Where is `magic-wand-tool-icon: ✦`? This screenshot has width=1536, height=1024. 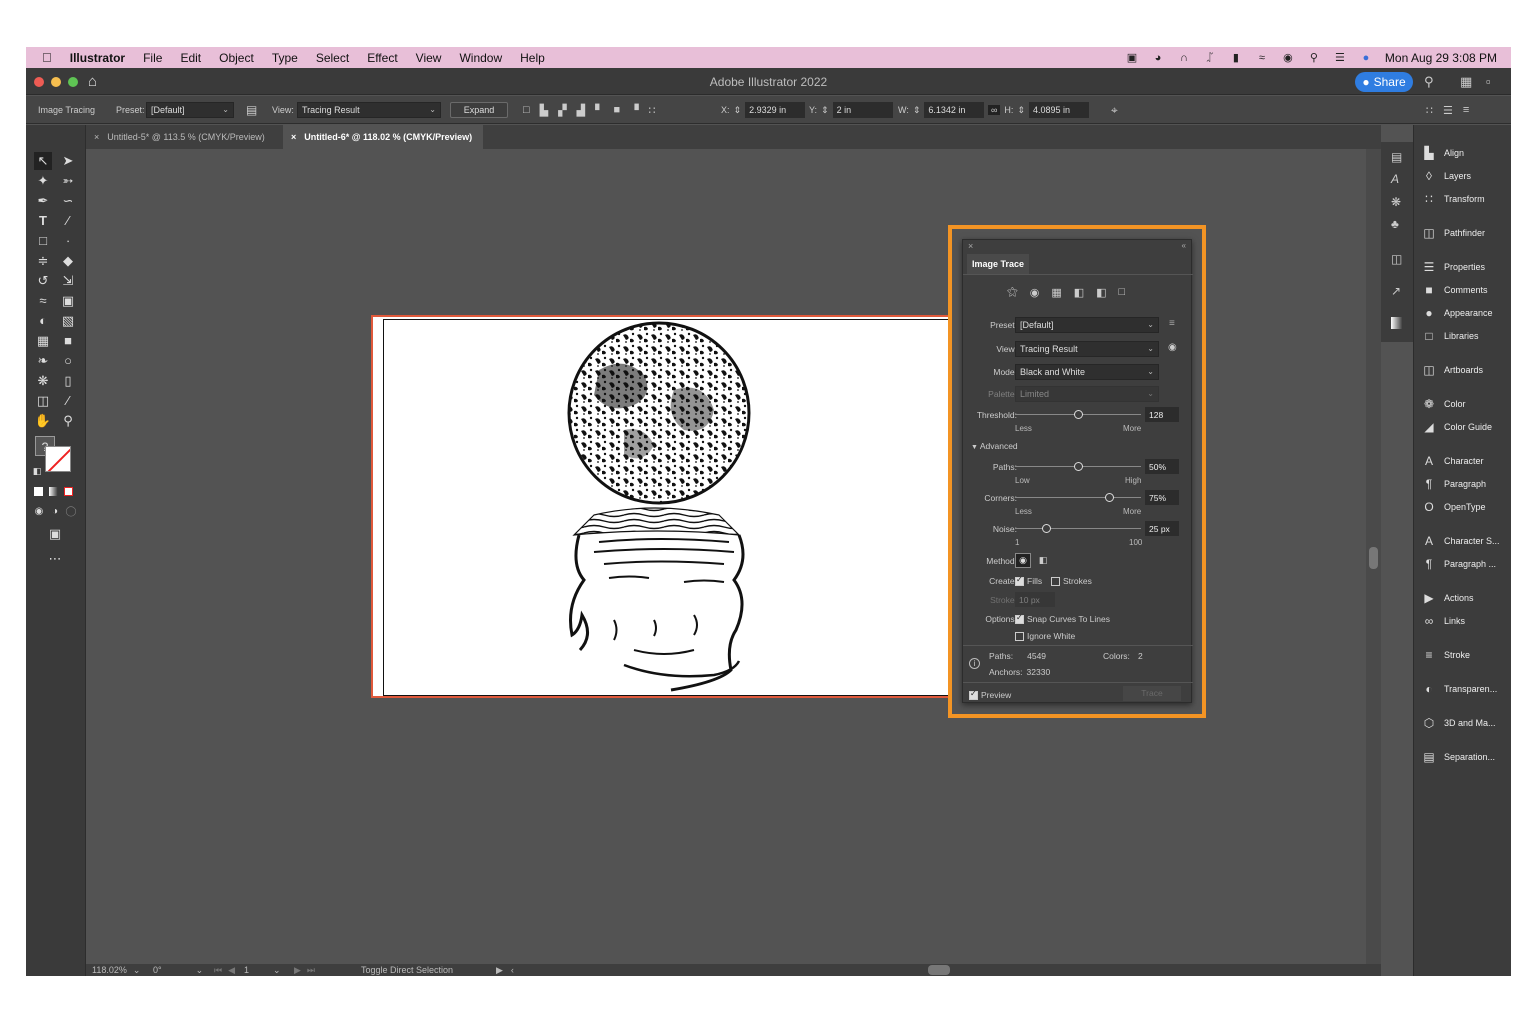 magic-wand-tool-icon: ✦ is located at coordinates (43, 181).